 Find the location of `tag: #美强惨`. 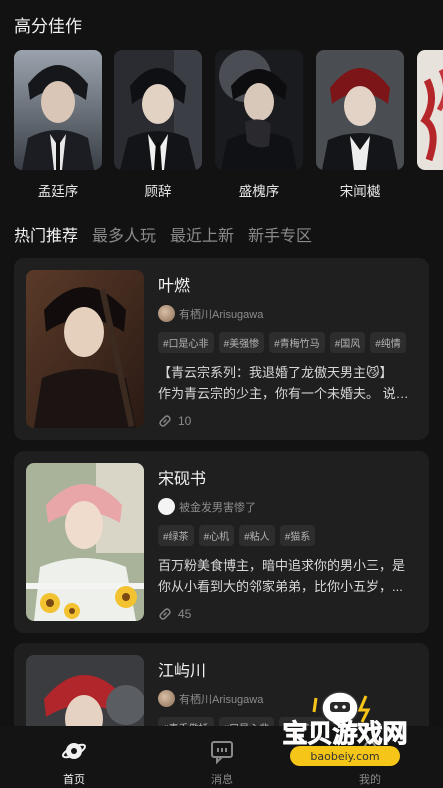

tag: #美强惨 is located at coordinates (241, 342).